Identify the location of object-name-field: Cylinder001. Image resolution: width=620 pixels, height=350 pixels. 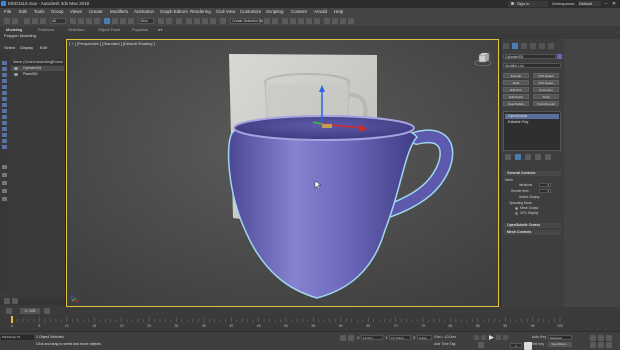
(529, 56).